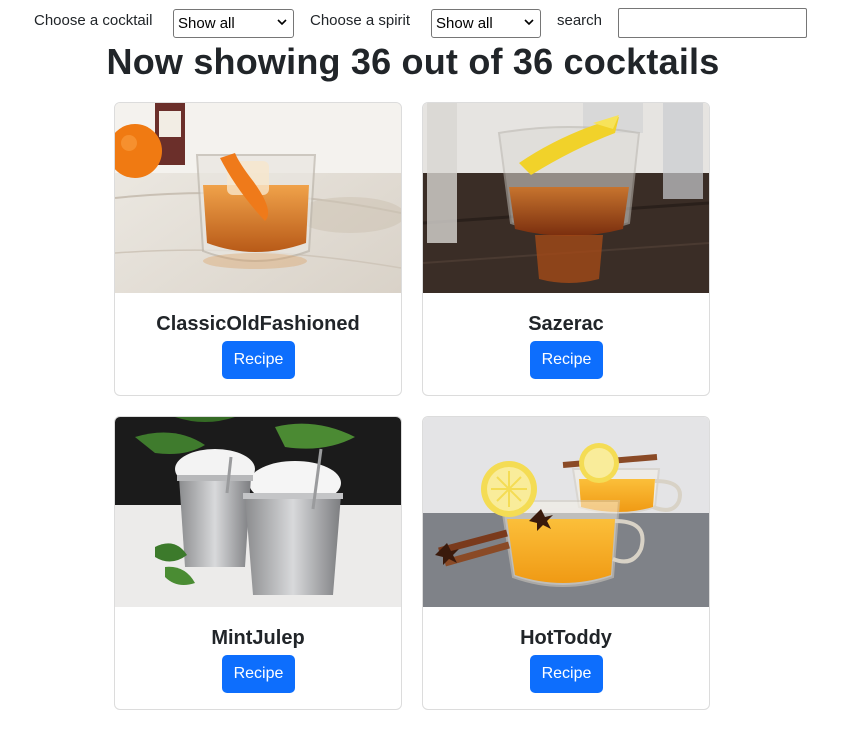  I want to click on spirit-filter-label: Choose a spirit, so click(360, 20).